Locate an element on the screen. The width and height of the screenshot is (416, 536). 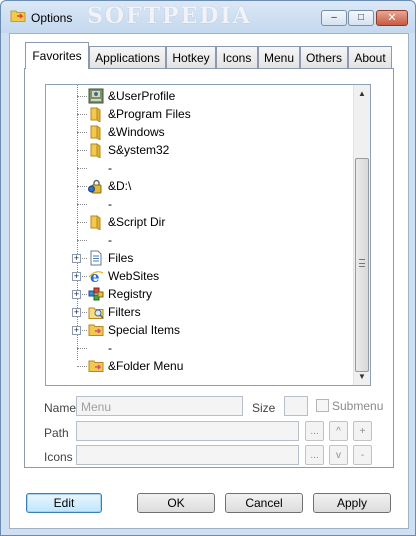
plus-icon: + is located at coordinates (362, 431).